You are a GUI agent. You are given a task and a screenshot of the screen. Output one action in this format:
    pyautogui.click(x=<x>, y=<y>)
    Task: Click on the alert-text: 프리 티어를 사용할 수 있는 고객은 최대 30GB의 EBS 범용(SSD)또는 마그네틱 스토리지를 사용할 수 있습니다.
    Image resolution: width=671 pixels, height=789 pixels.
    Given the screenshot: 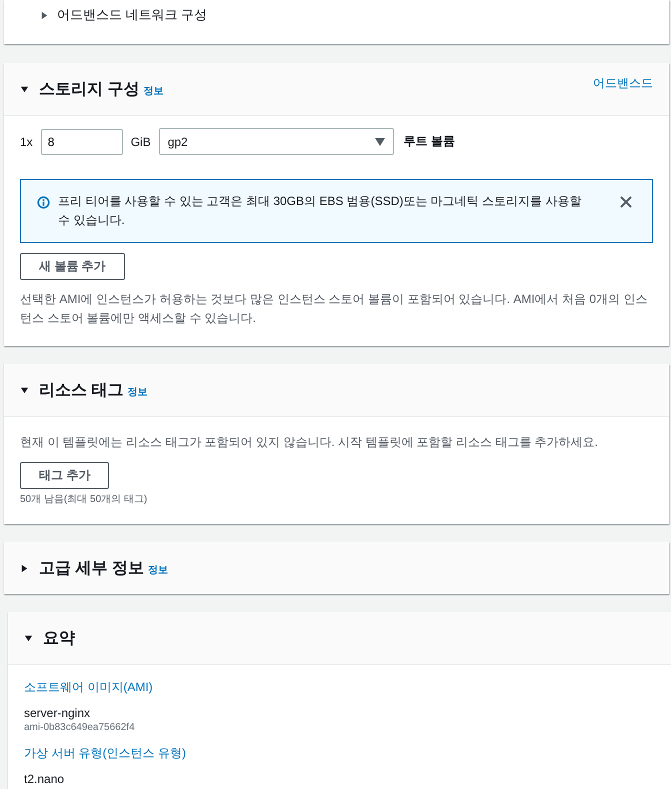 What is the action you would take?
    pyautogui.click(x=320, y=211)
    